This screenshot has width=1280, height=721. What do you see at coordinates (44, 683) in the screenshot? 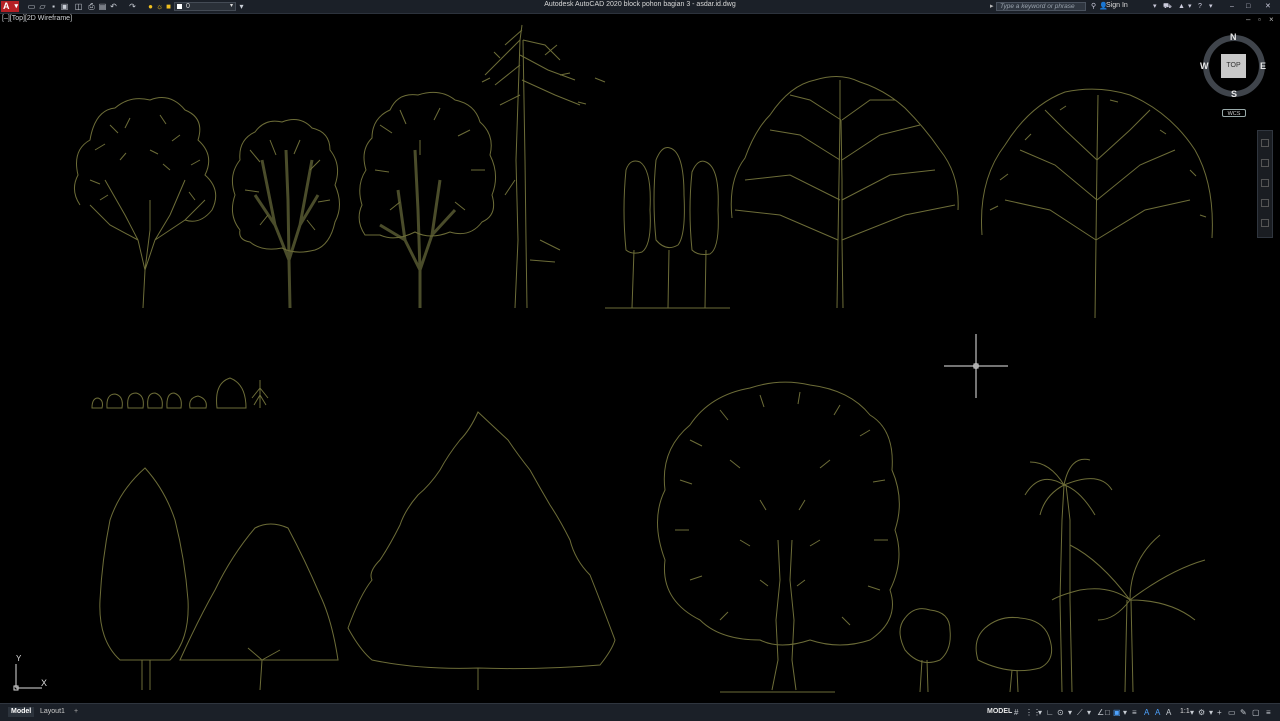
I see `ucs-x-label: X` at bounding box center [44, 683].